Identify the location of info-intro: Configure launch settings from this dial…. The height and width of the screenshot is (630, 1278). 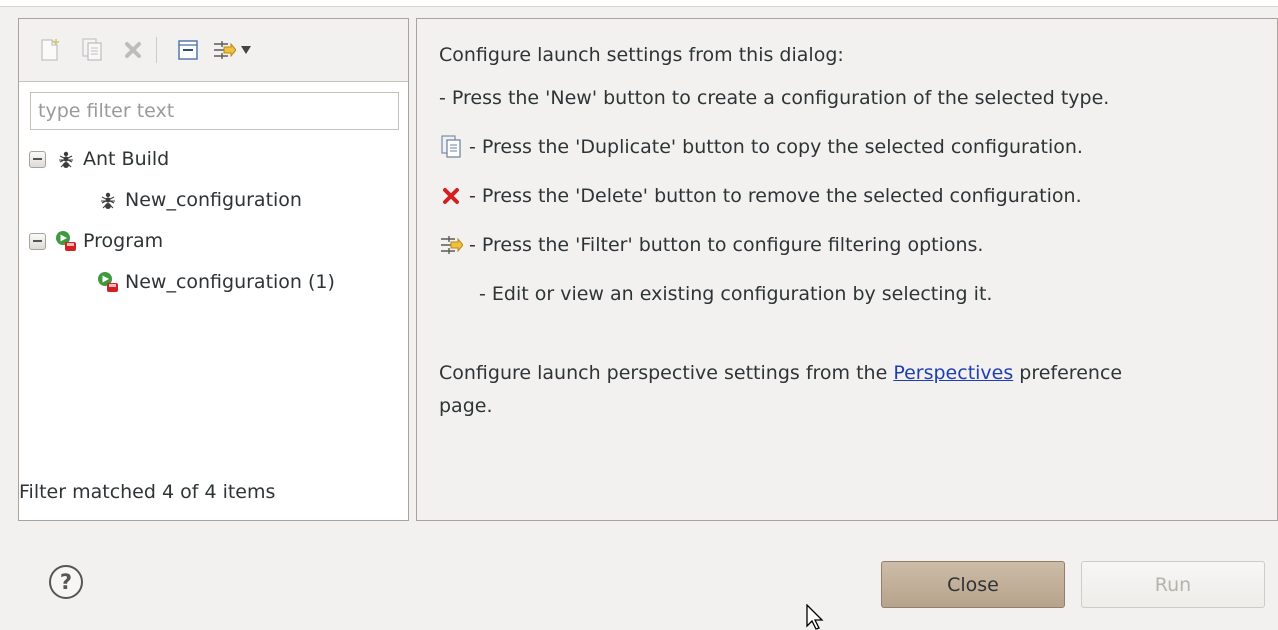
(641, 55).